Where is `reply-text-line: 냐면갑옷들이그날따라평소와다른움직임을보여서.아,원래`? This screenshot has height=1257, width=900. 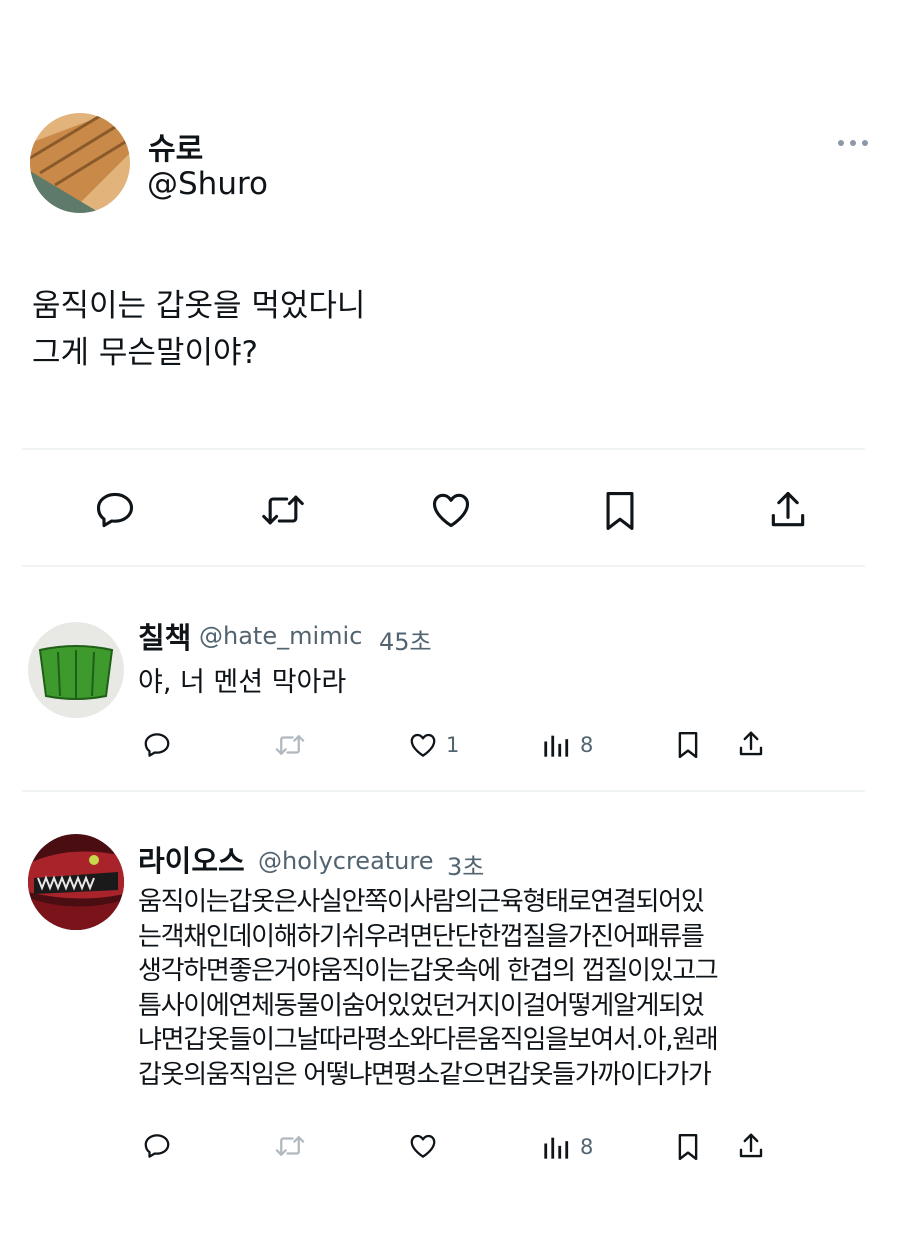
reply-text-line: 냐면갑옷들이그날따라평소와다른움직임을보여서.아,원래 is located at coordinates (428, 1040).